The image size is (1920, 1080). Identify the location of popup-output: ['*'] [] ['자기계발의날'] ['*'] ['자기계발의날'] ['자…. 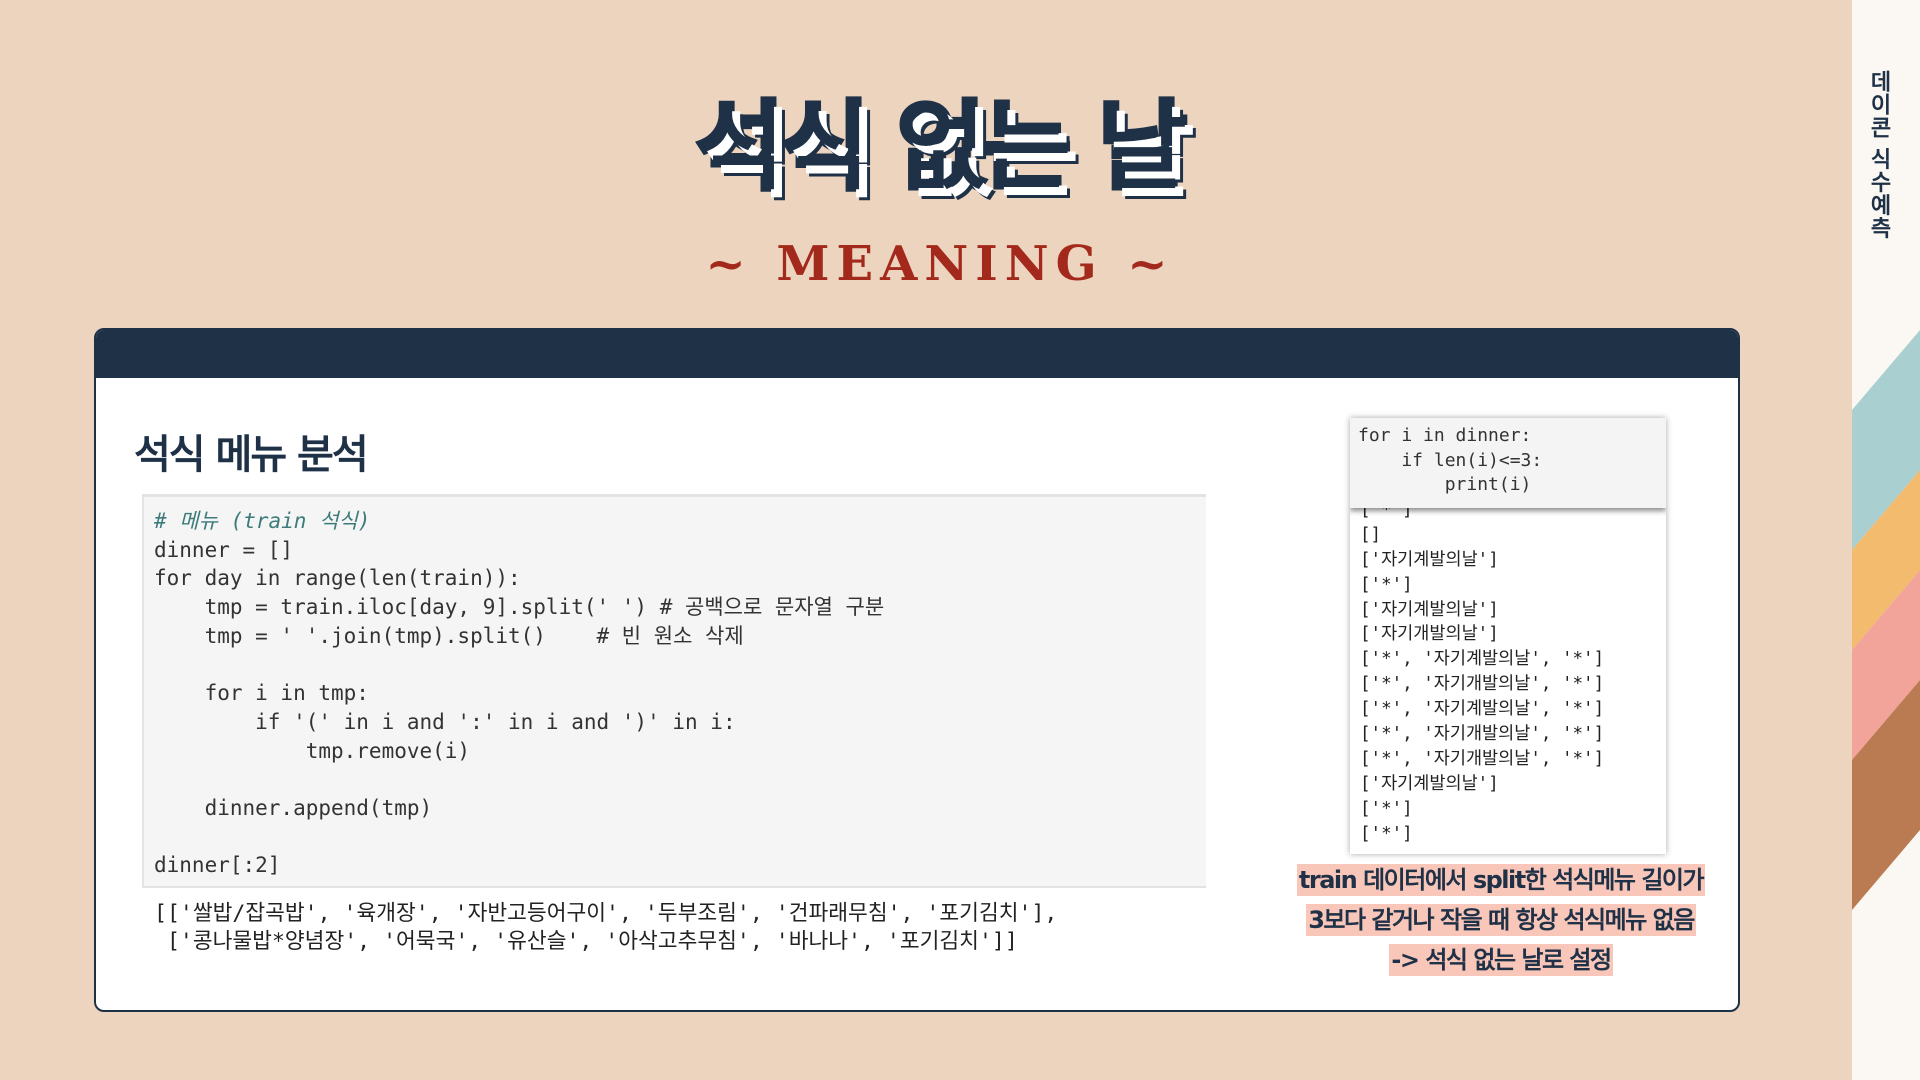
(1513, 672).